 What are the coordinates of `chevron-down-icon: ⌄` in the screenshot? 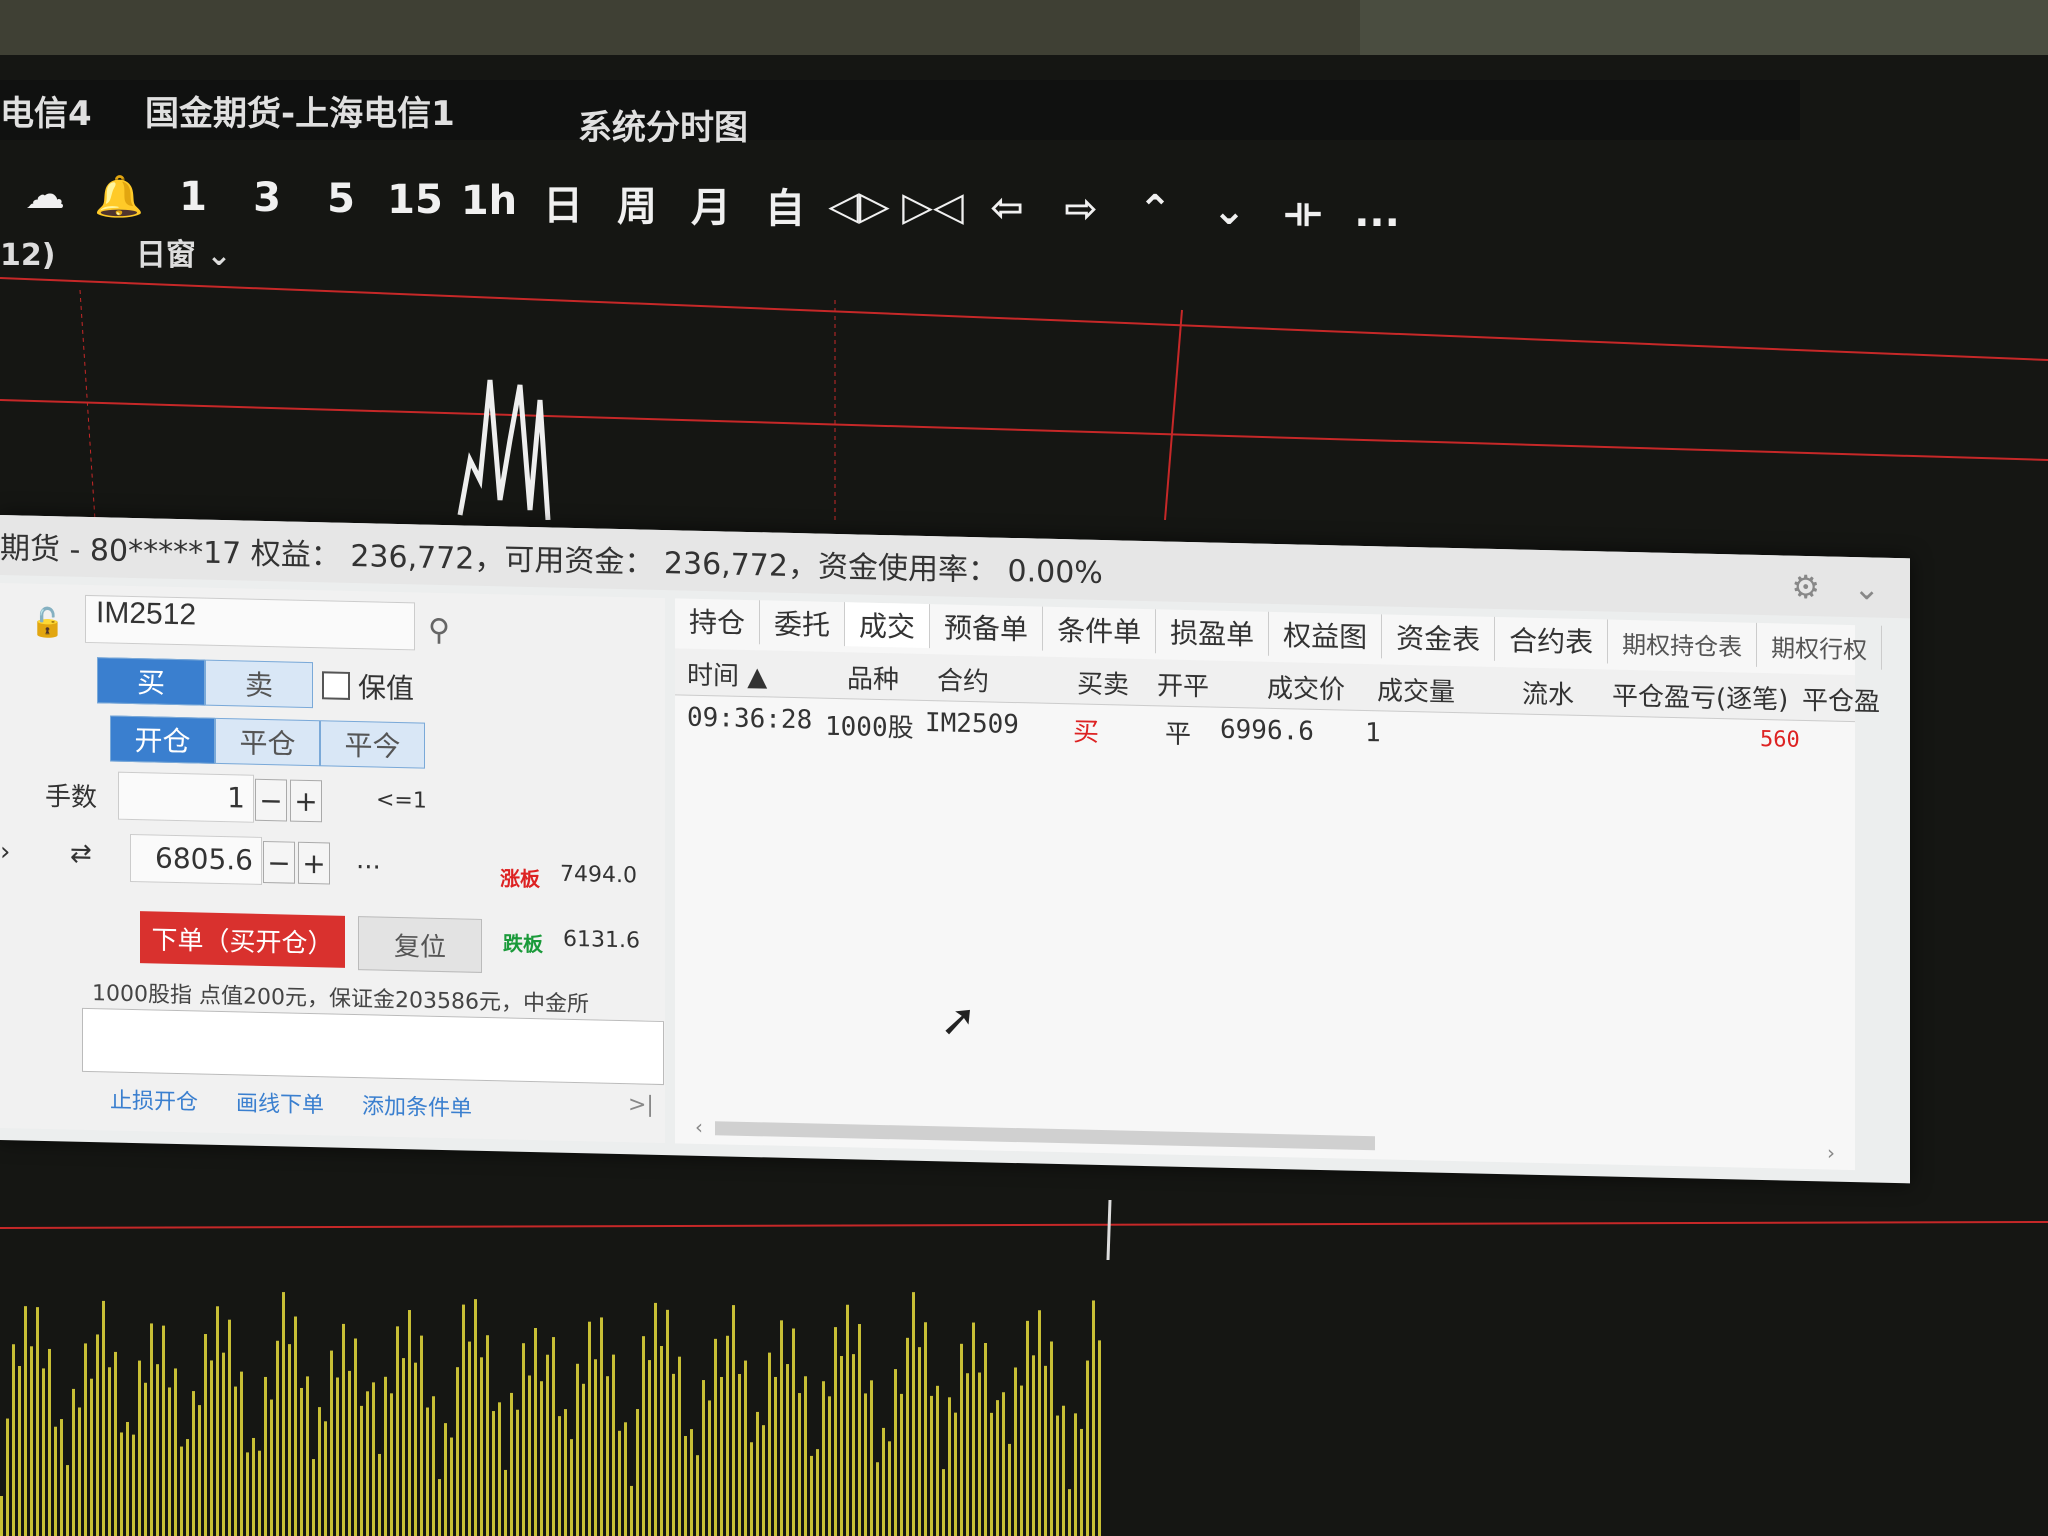 It's located at (1866, 588).